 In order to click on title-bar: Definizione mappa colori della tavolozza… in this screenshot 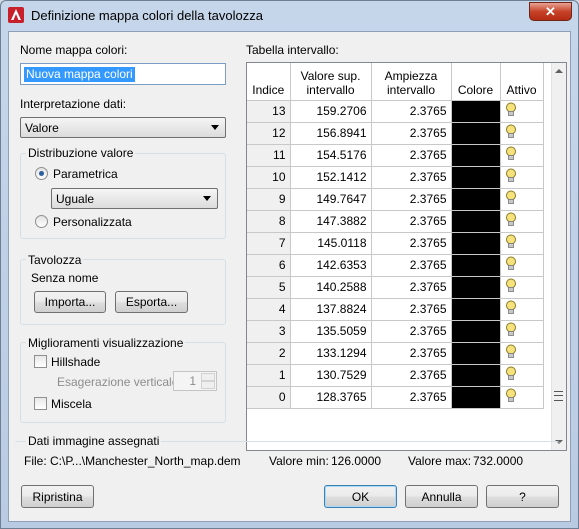, I will do `click(289, 16)`.